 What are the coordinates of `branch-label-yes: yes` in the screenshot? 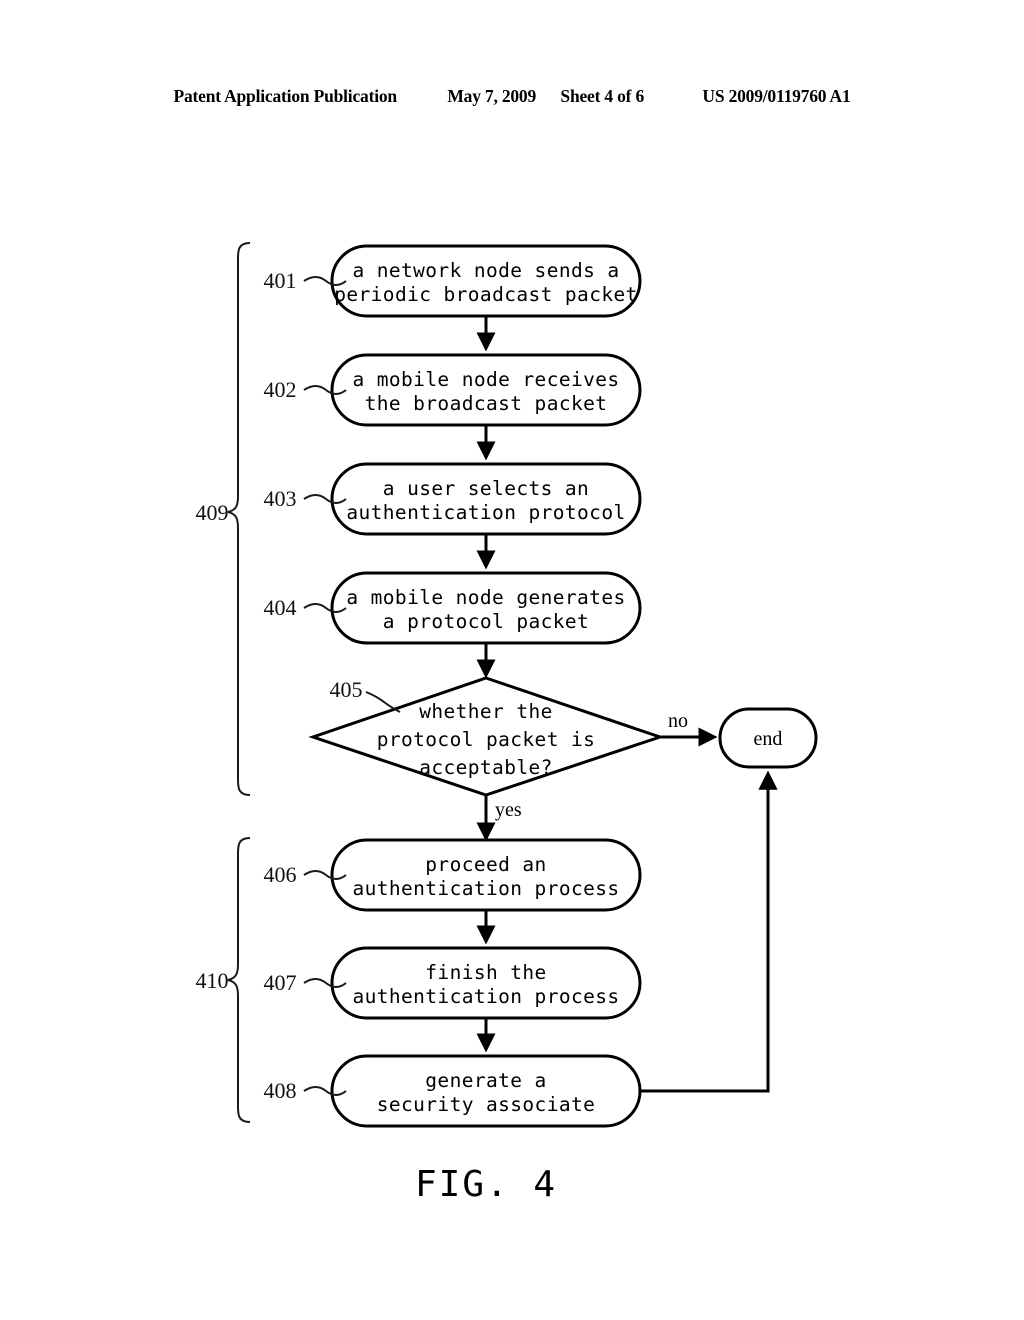 It's located at (508, 810).